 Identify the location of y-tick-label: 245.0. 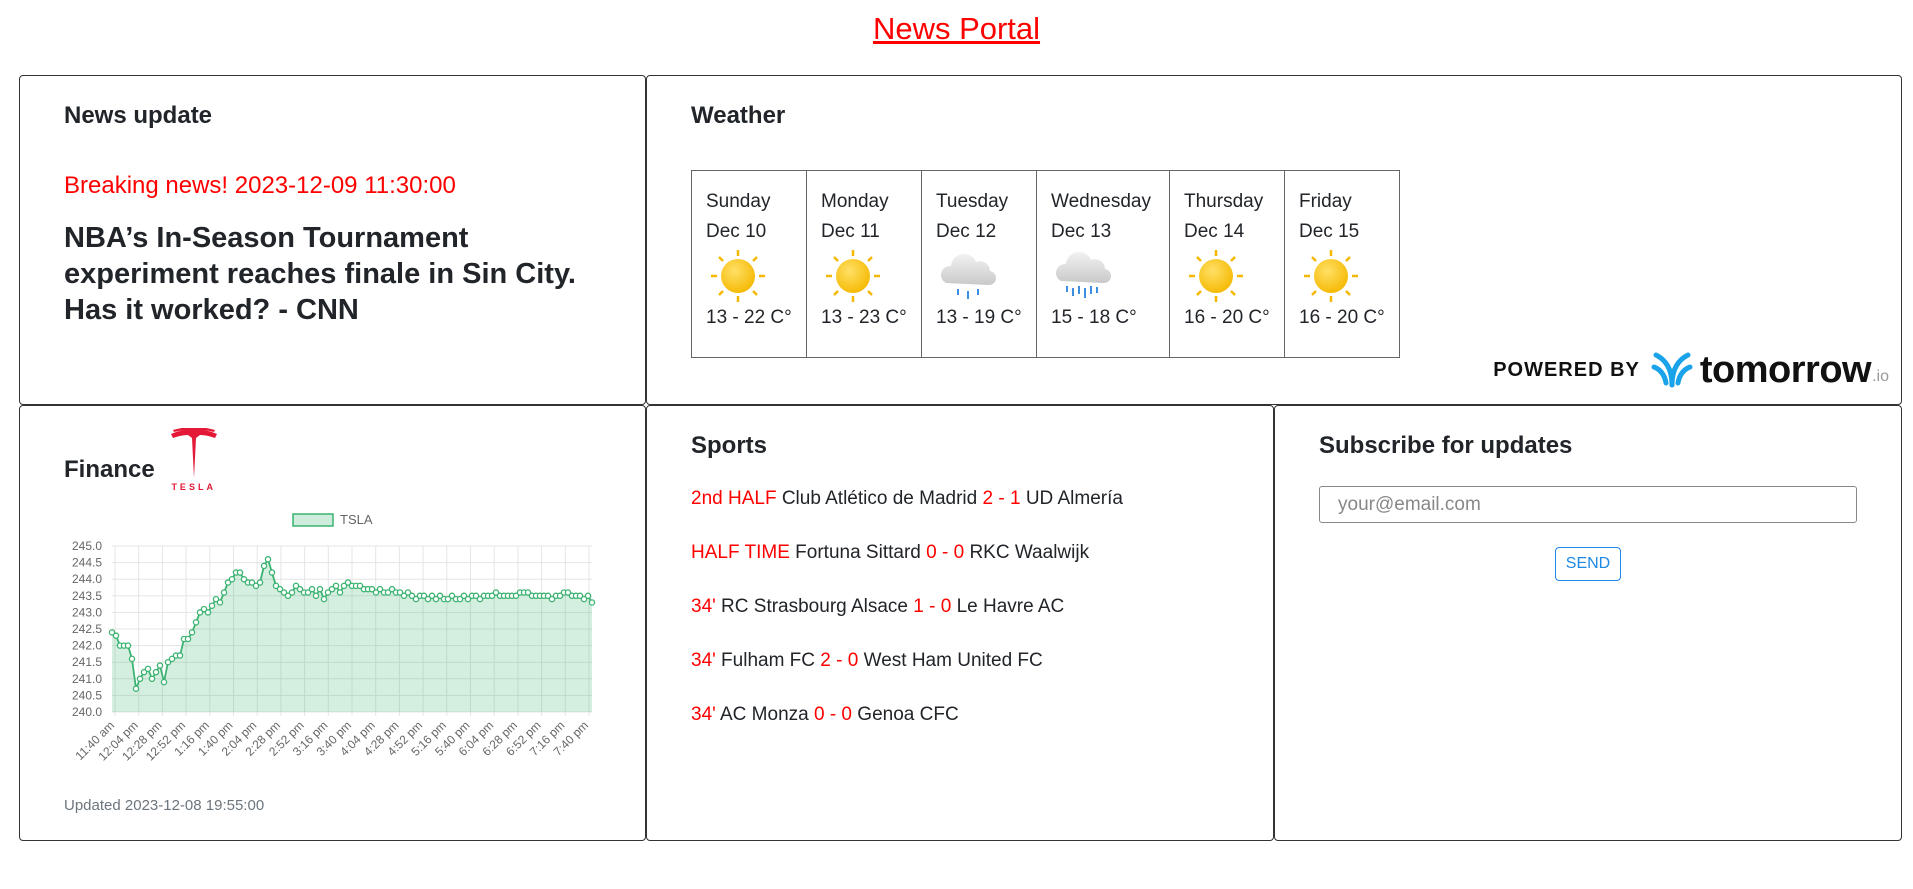
(87, 546).